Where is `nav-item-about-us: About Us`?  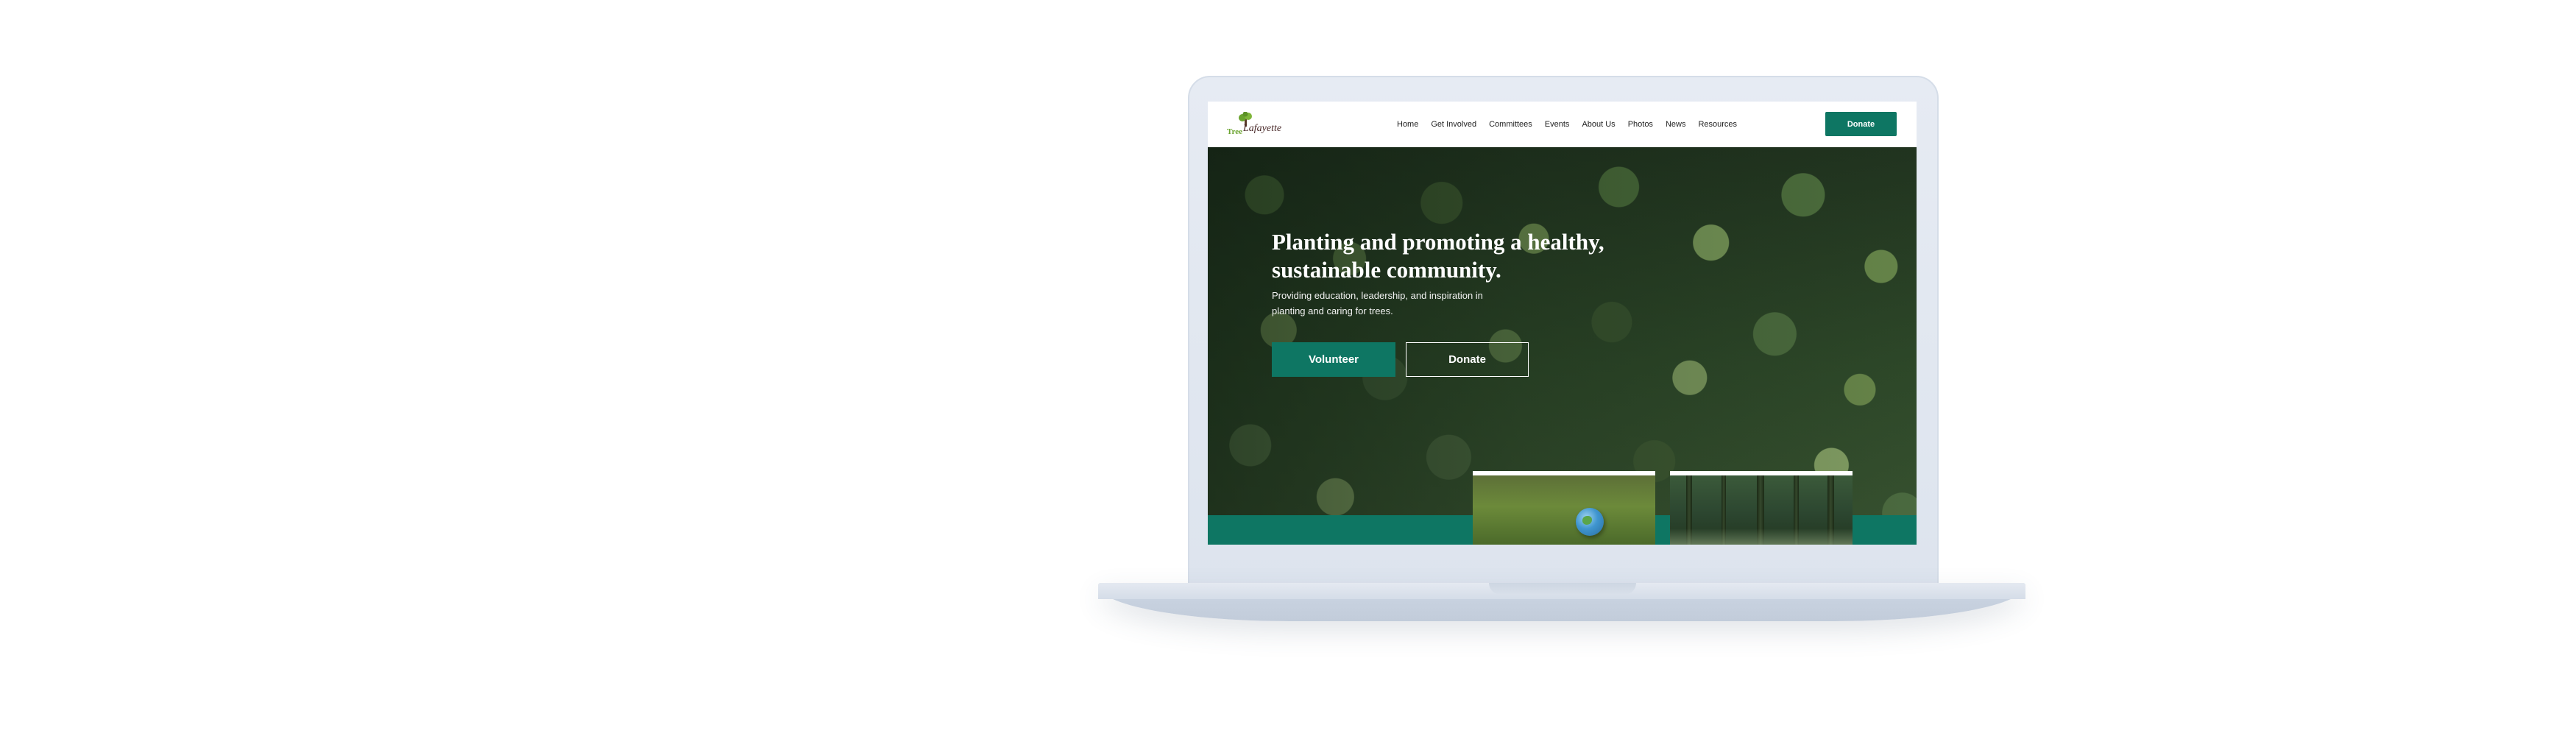
nav-item-about-us: About Us is located at coordinates (1598, 124).